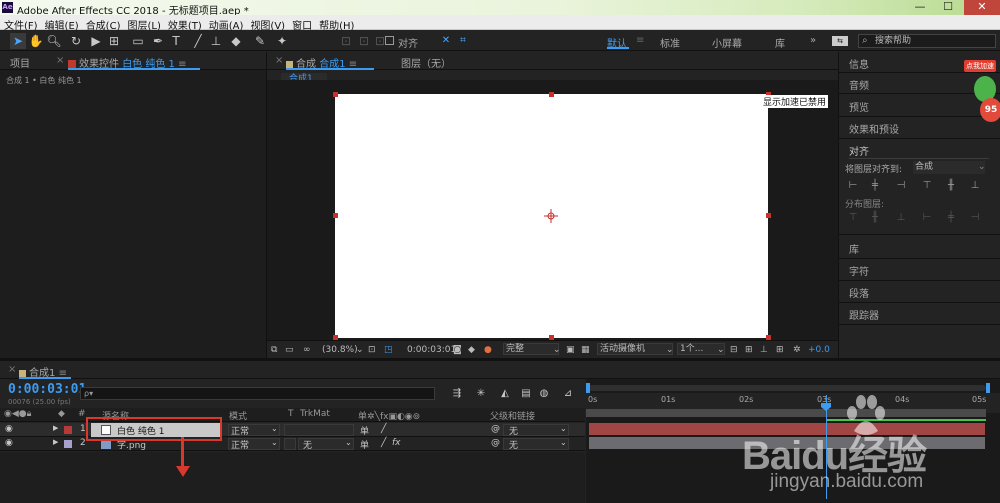 This screenshot has width=1000, height=503. What do you see at coordinates (819, 350) in the screenshot?
I see `exposure-value: +0.0` at bounding box center [819, 350].